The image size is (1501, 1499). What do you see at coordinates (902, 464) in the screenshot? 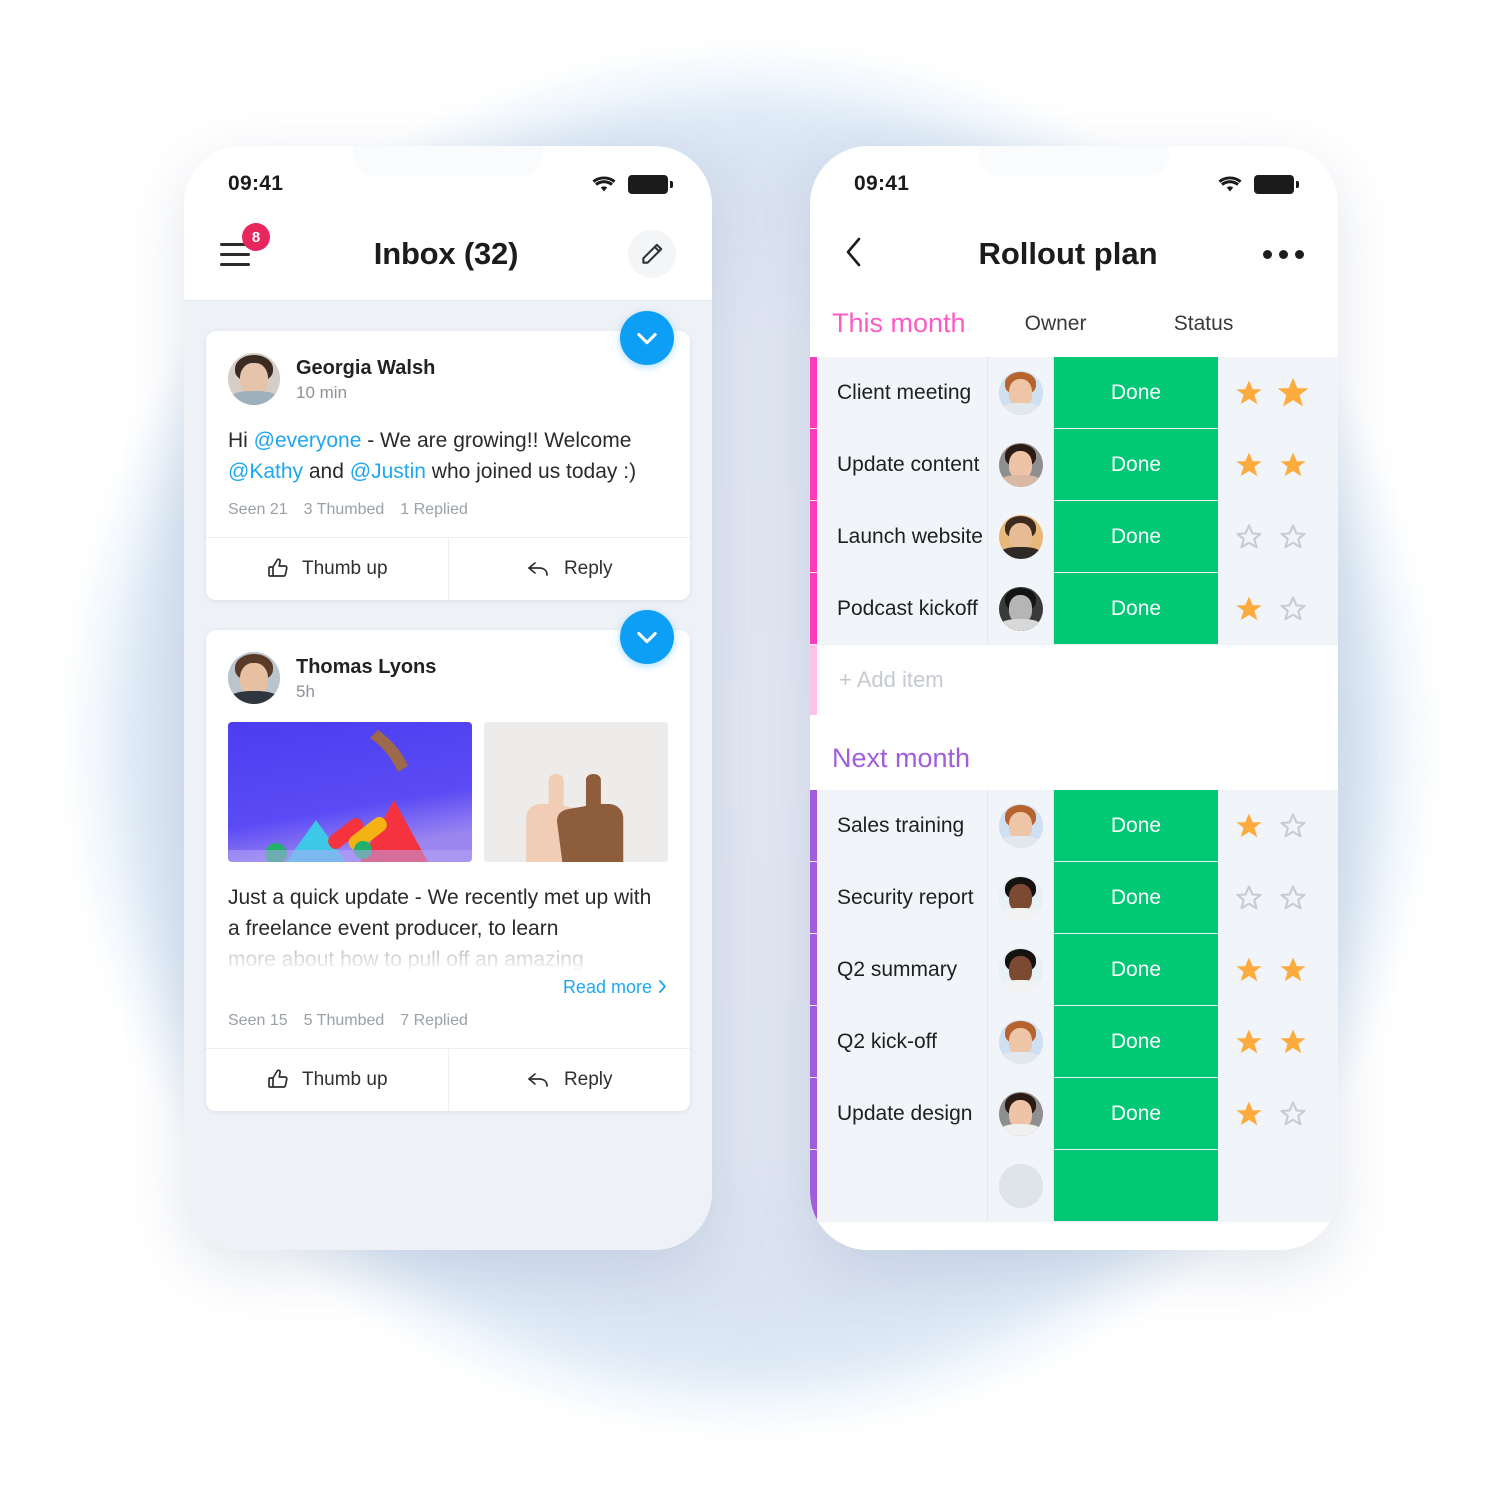
I see `row-name: Update content` at bounding box center [902, 464].